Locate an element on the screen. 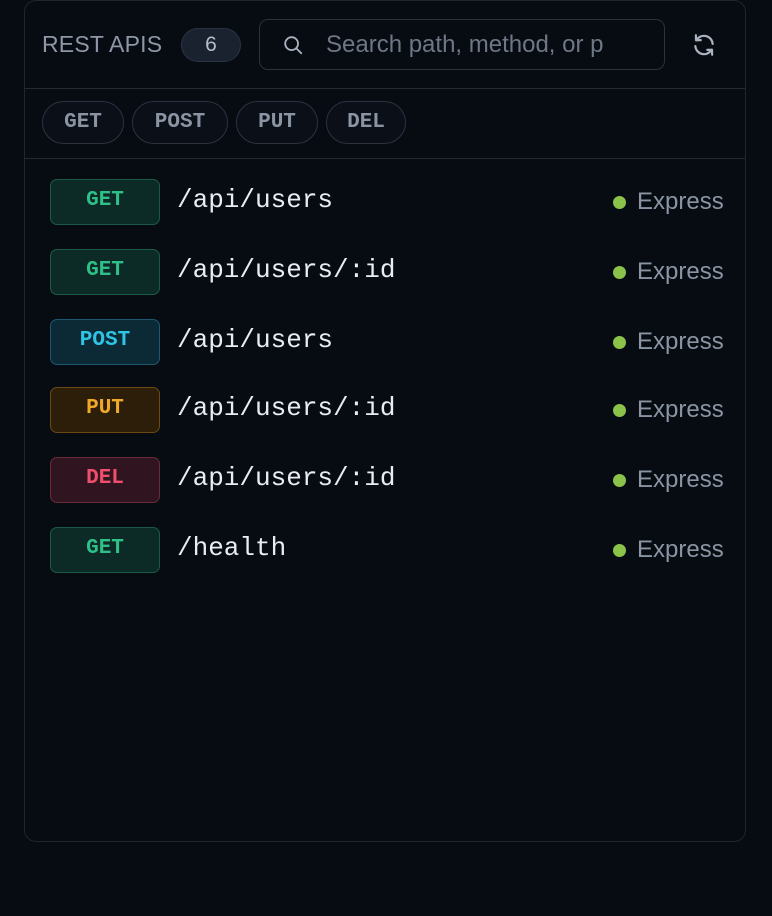  search-icon is located at coordinates (293, 45).